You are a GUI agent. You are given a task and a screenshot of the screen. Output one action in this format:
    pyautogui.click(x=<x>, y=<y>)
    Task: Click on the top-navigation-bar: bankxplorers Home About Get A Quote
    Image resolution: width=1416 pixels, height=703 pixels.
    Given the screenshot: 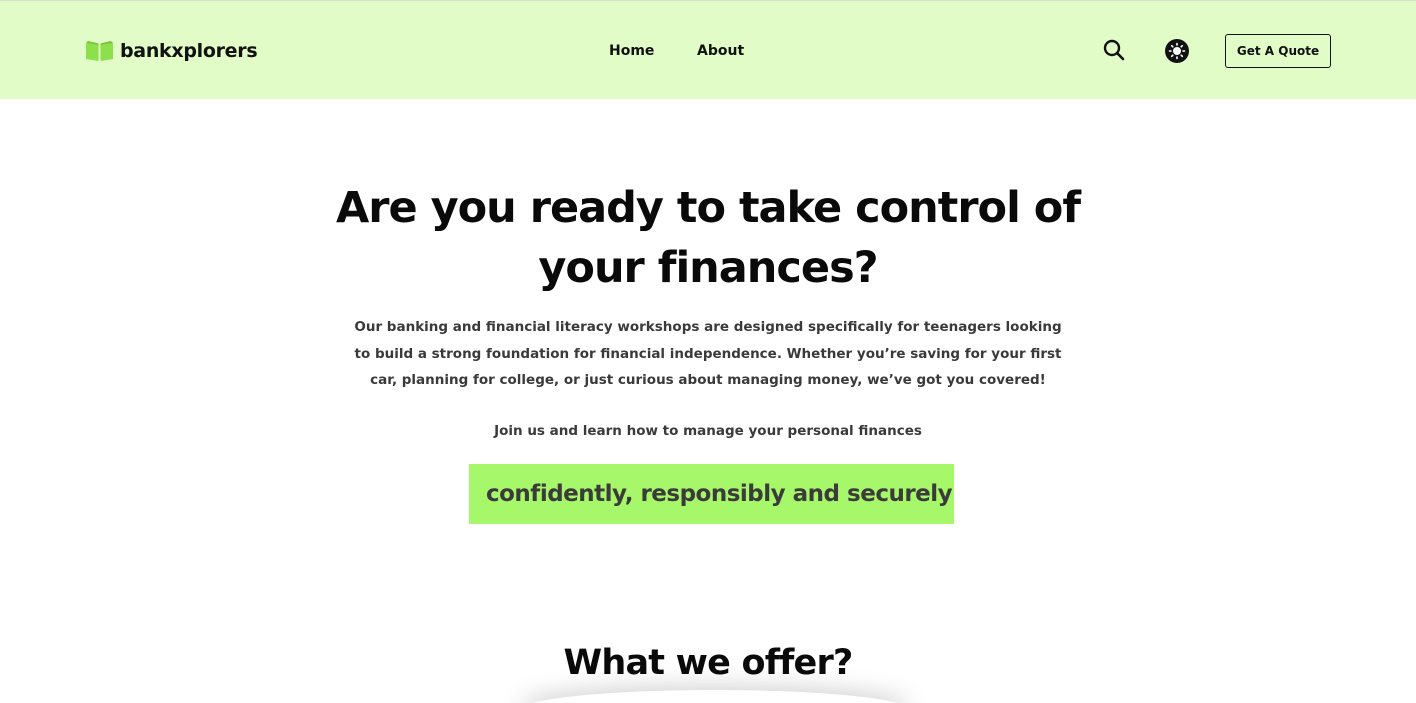 What is the action you would take?
    pyautogui.click(x=708, y=49)
    